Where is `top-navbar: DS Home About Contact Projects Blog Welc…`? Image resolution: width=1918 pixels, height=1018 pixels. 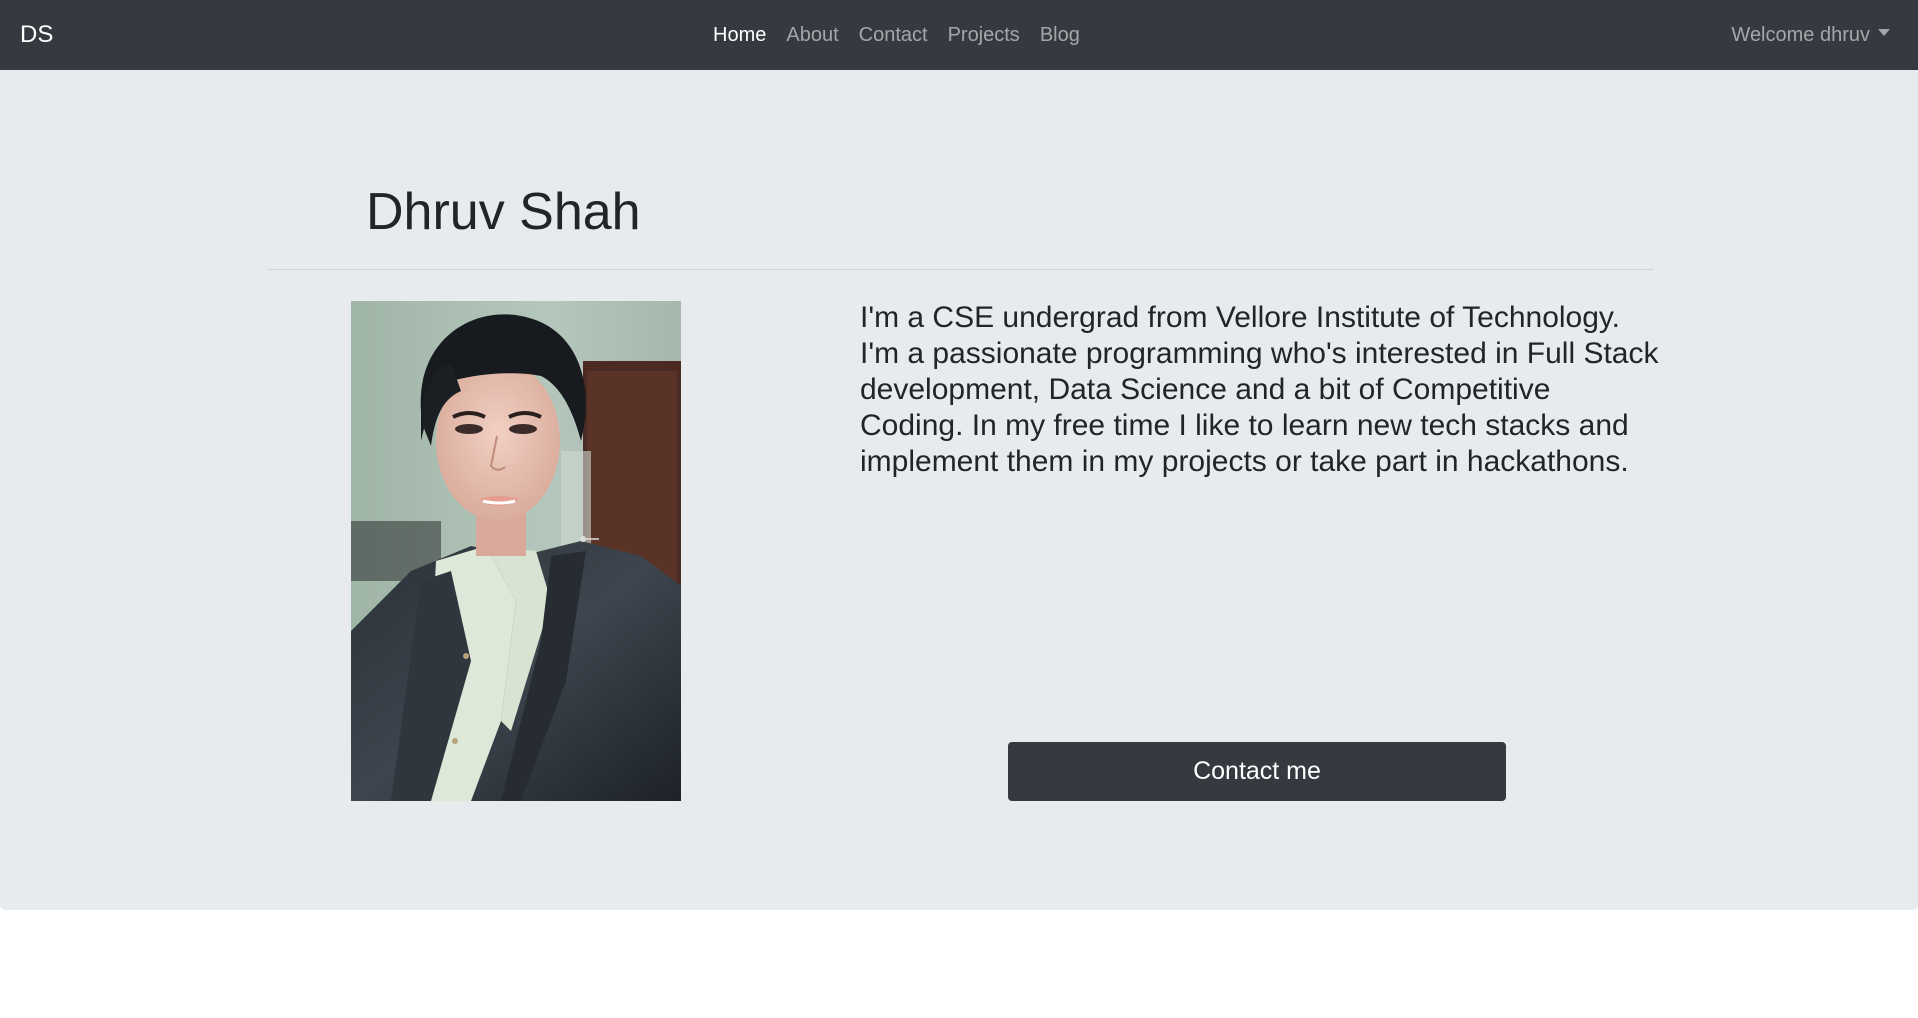 top-navbar: DS Home About Contact Projects Blog Welc… is located at coordinates (959, 35).